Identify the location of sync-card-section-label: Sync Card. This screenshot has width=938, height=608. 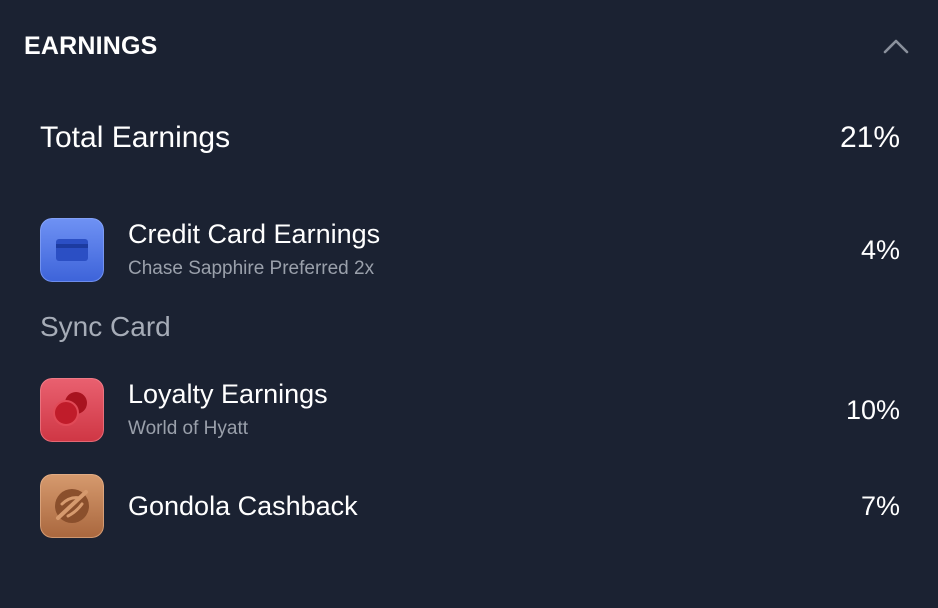
(105, 326).